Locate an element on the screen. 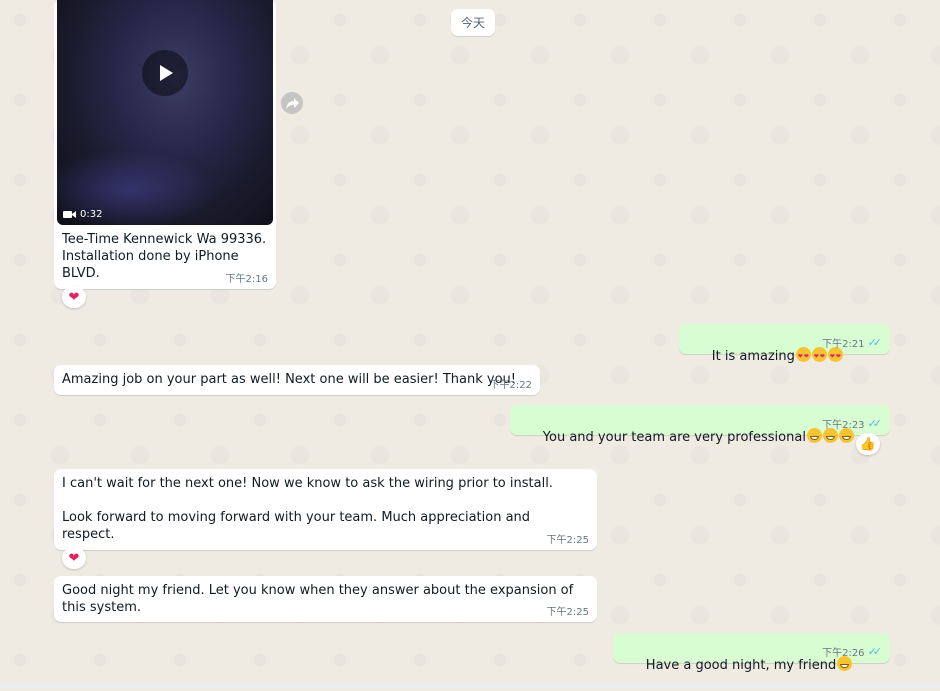 The width and height of the screenshot is (940, 691). play-button is located at coordinates (165, 73).